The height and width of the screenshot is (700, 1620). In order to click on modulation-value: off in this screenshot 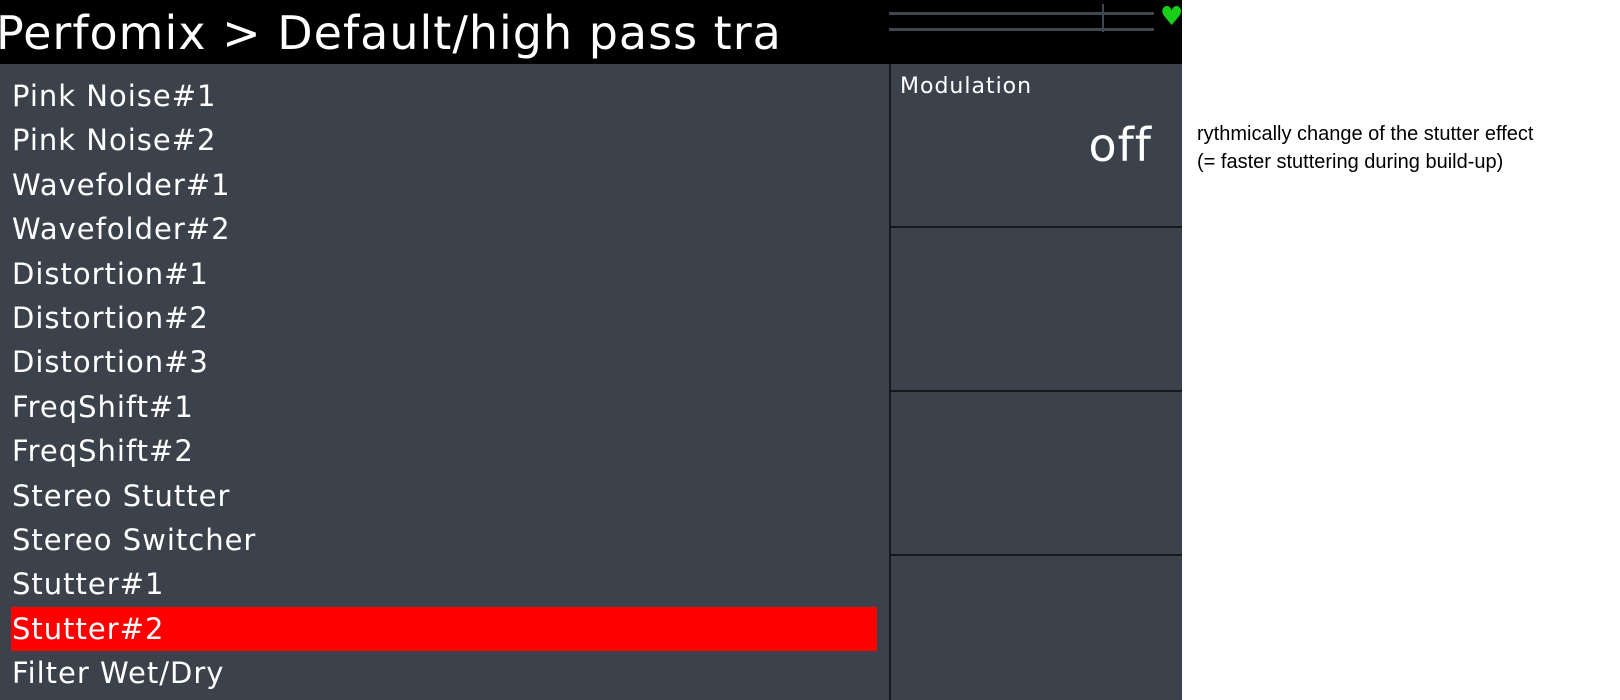, I will do `click(1120, 145)`.